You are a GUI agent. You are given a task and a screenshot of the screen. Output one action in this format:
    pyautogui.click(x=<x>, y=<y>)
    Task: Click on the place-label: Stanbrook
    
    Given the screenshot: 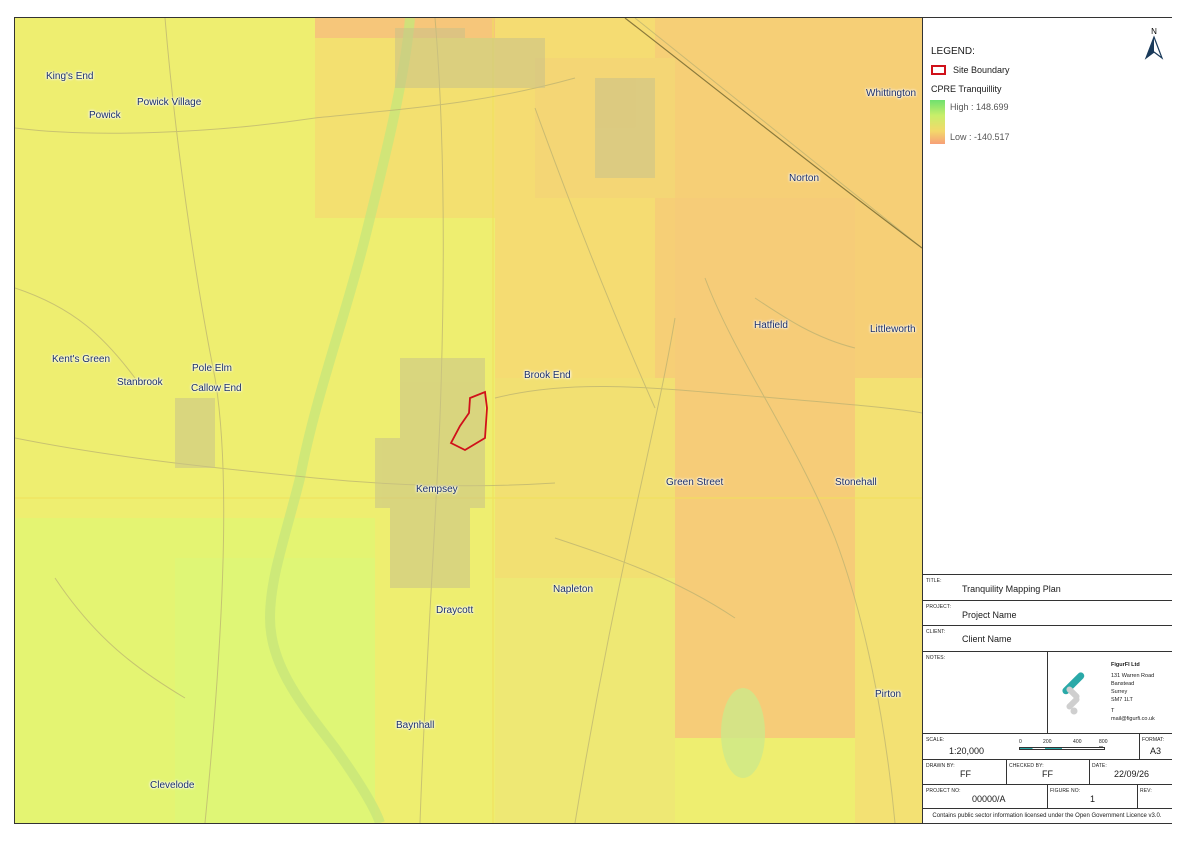 What is the action you would take?
    pyautogui.click(x=140, y=382)
    